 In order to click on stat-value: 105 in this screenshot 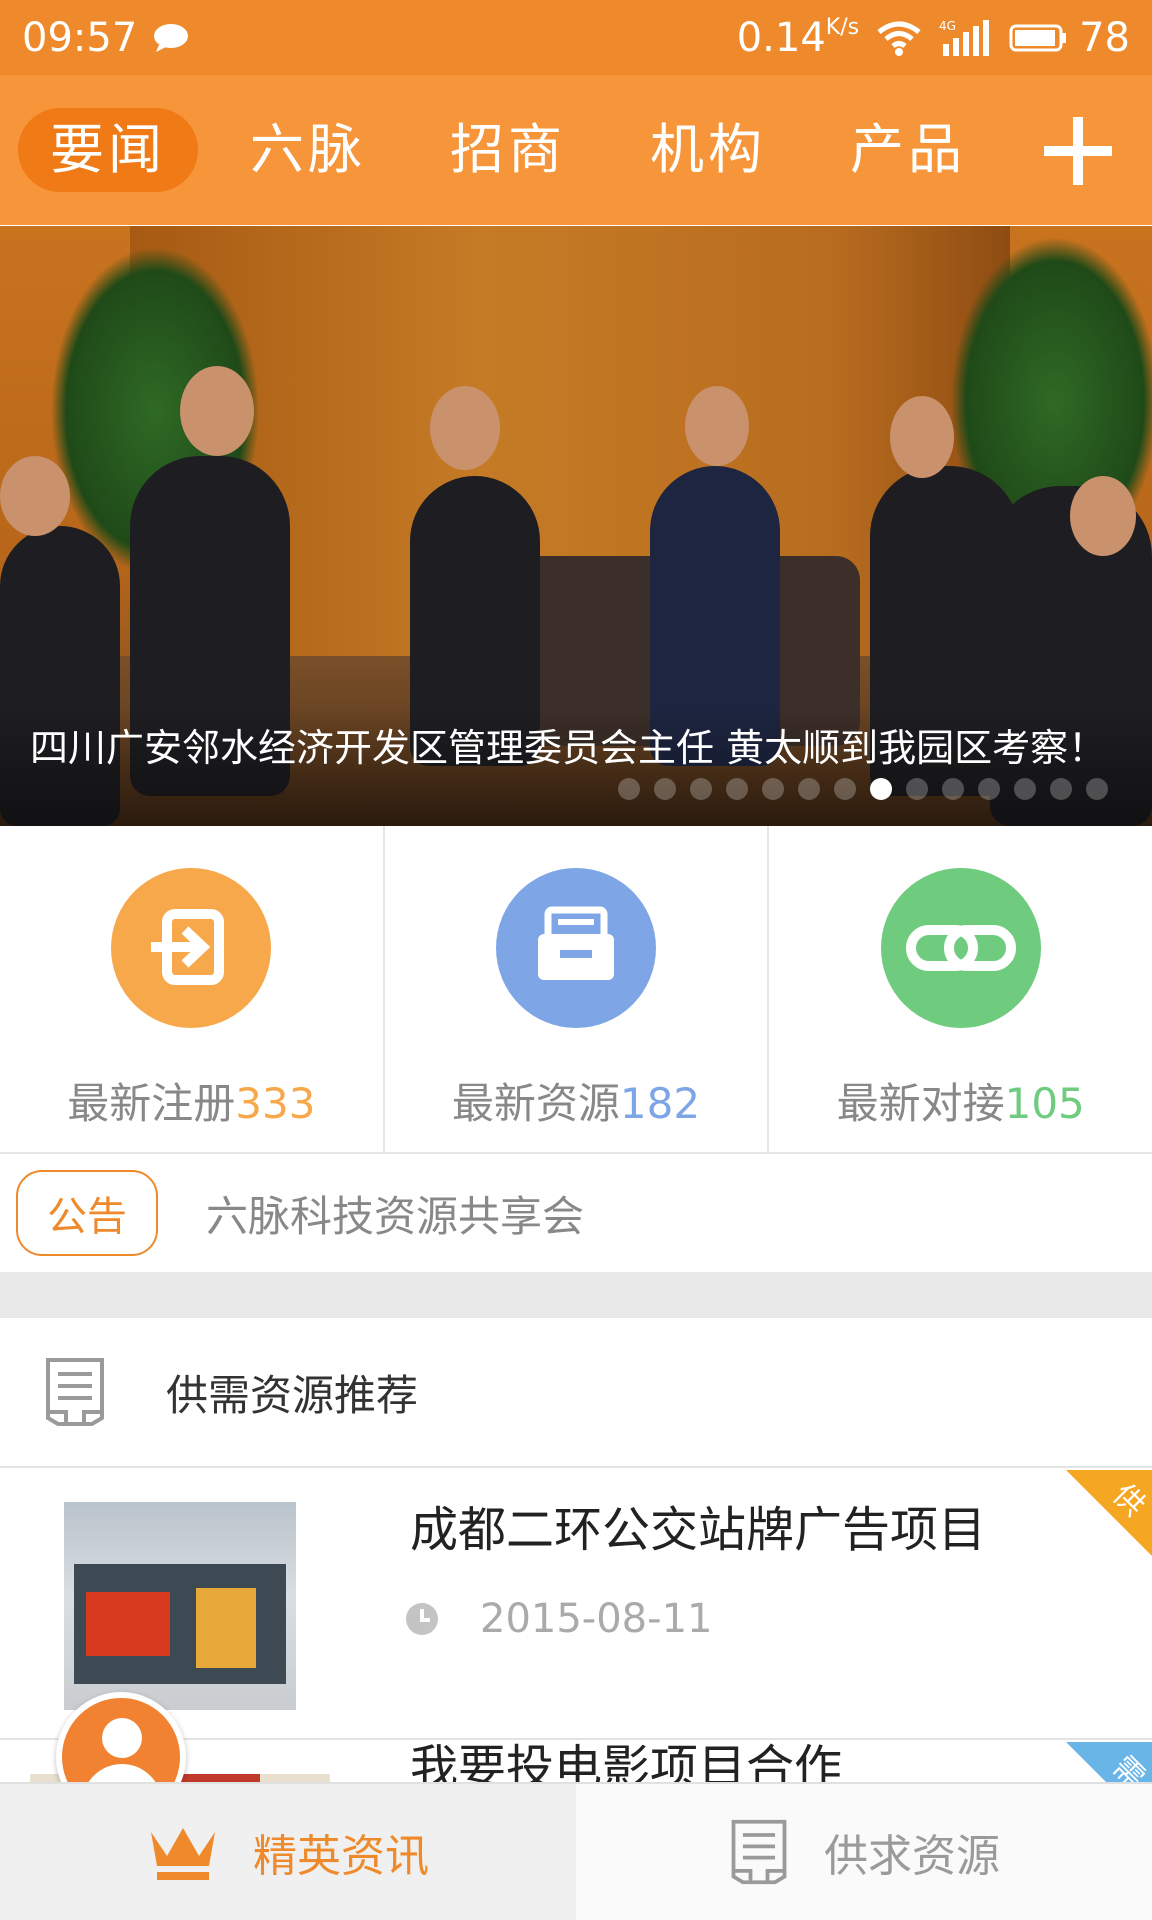, I will do `click(1044, 1103)`.